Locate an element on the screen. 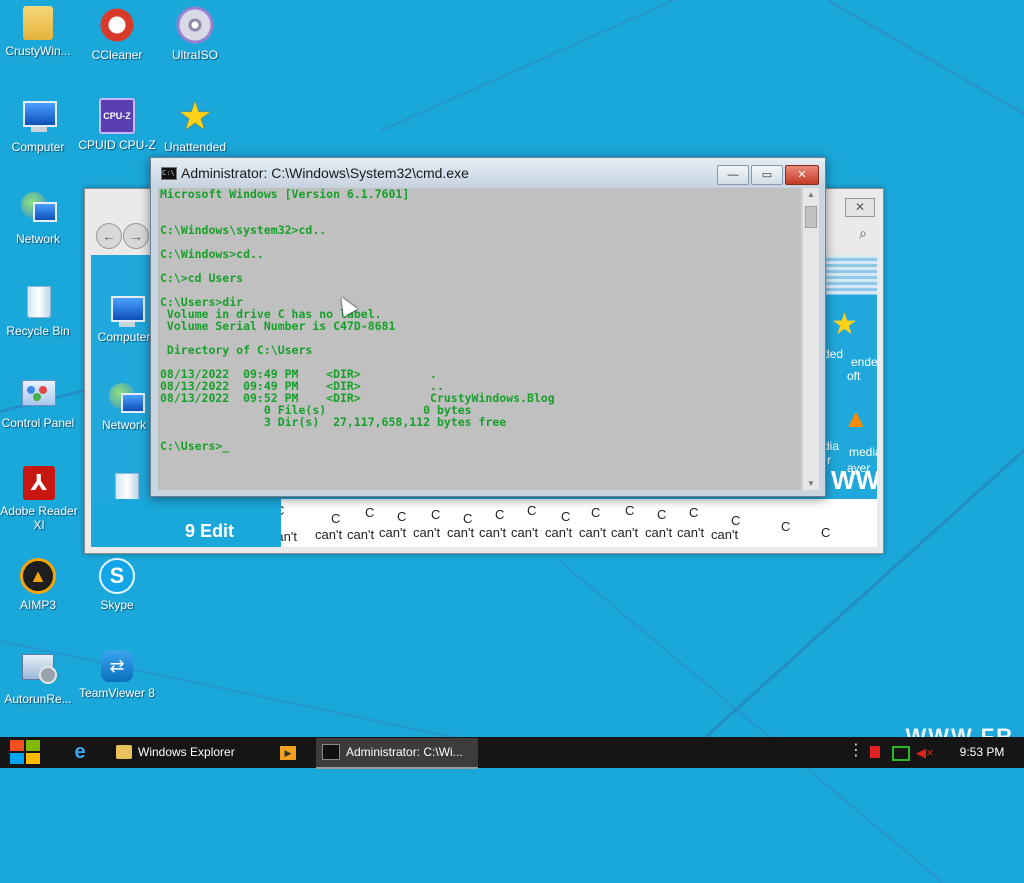  desktop-icon-computer: Computer is located at coordinates (39, 126).